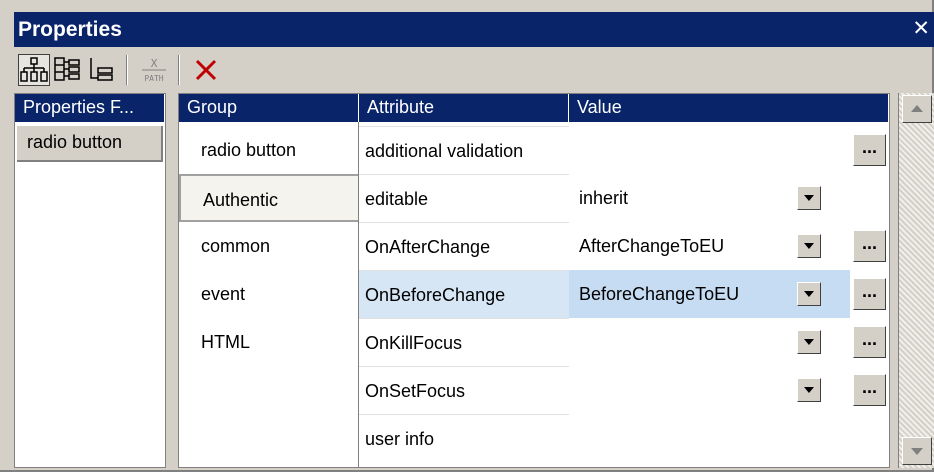  I want to click on scroll-down-icon, so click(917, 451).